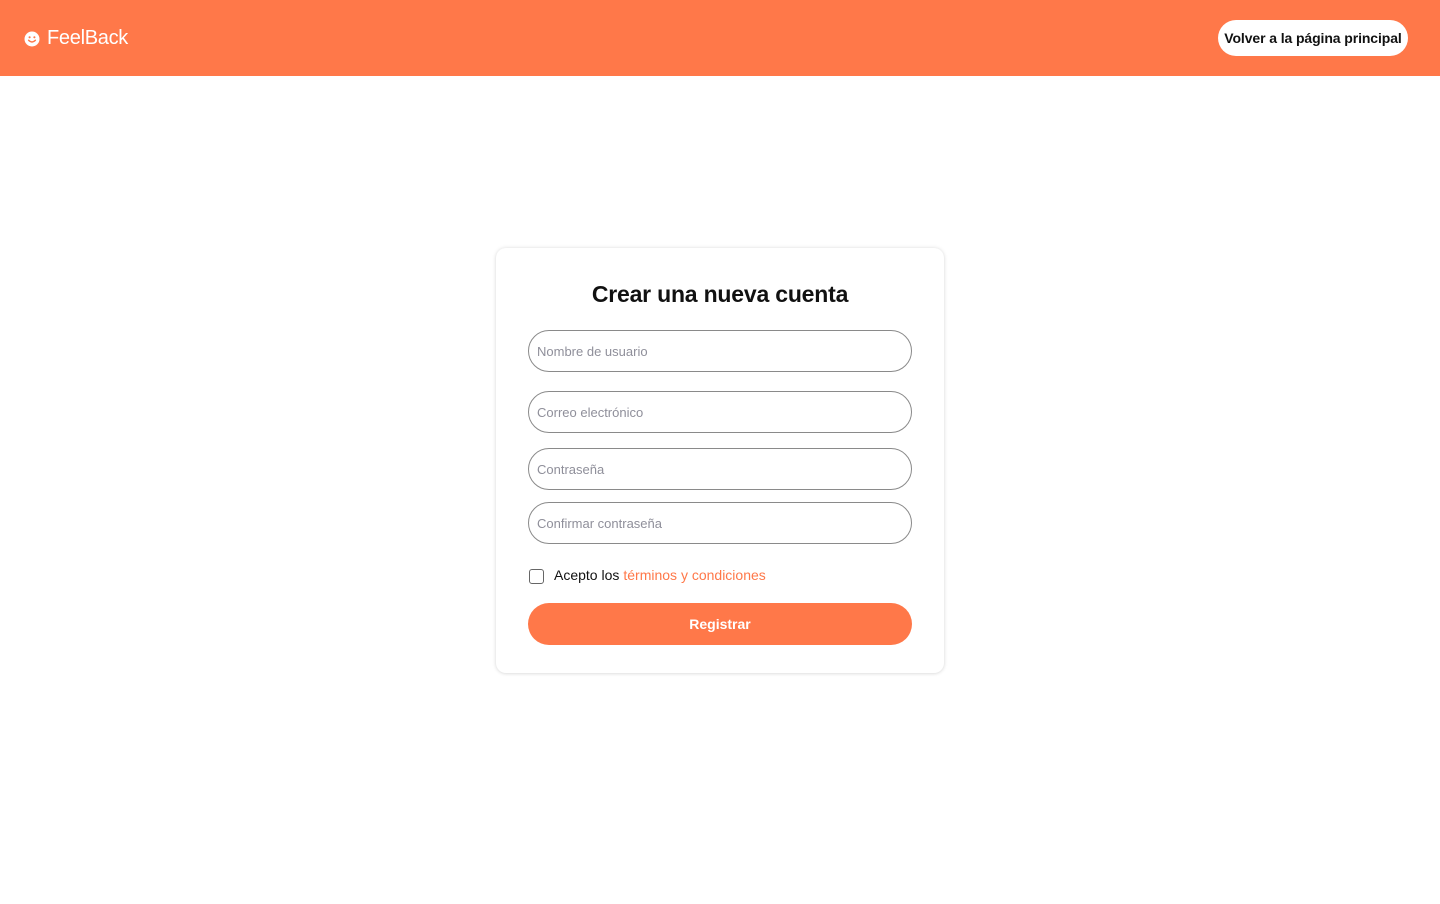 Image resolution: width=1440 pixels, height=904 pixels. What do you see at coordinates (720, 351) in the screenshot?
I see `username-input` at bounding box center [720, 351].